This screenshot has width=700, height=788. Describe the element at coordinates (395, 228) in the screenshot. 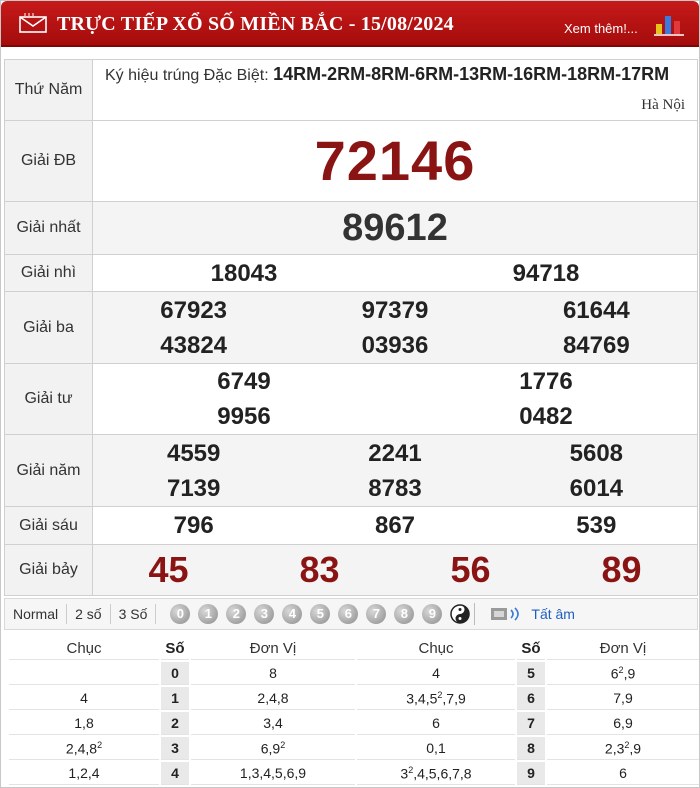

I see `prize-nhat-number: 89612` at that location.